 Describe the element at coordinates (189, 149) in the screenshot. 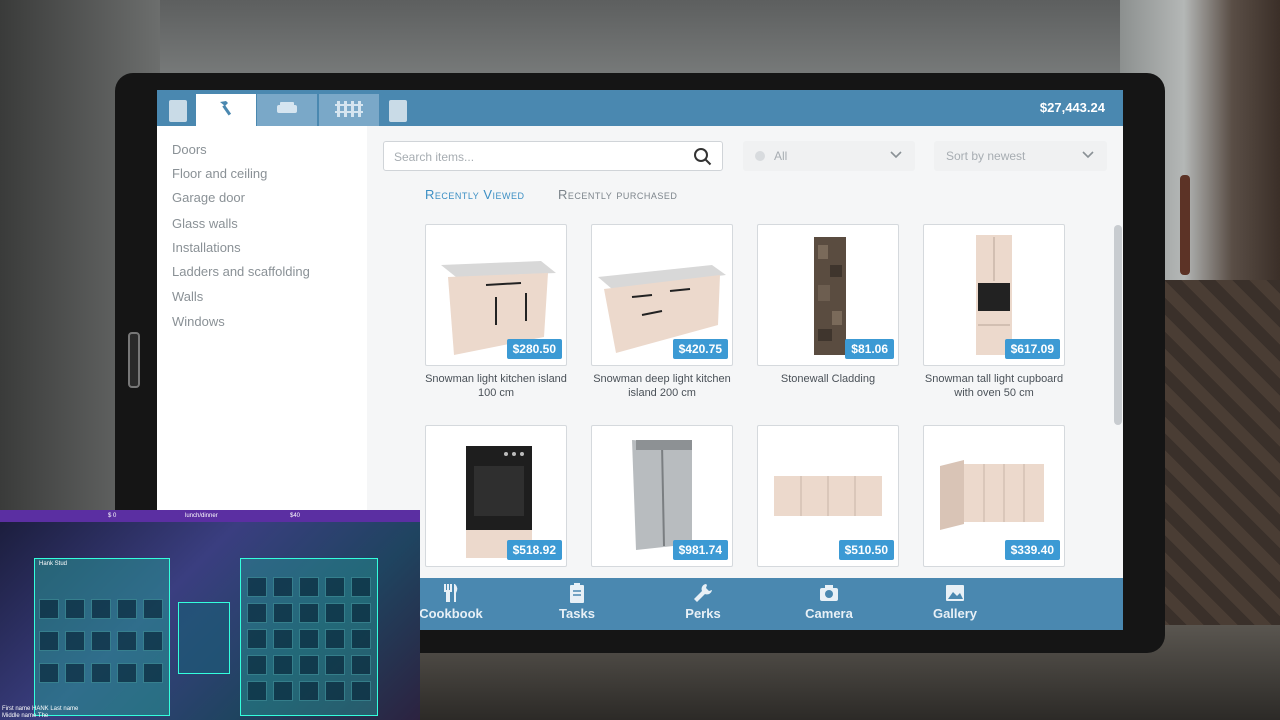

I see `category-doors: Doors` at that location.